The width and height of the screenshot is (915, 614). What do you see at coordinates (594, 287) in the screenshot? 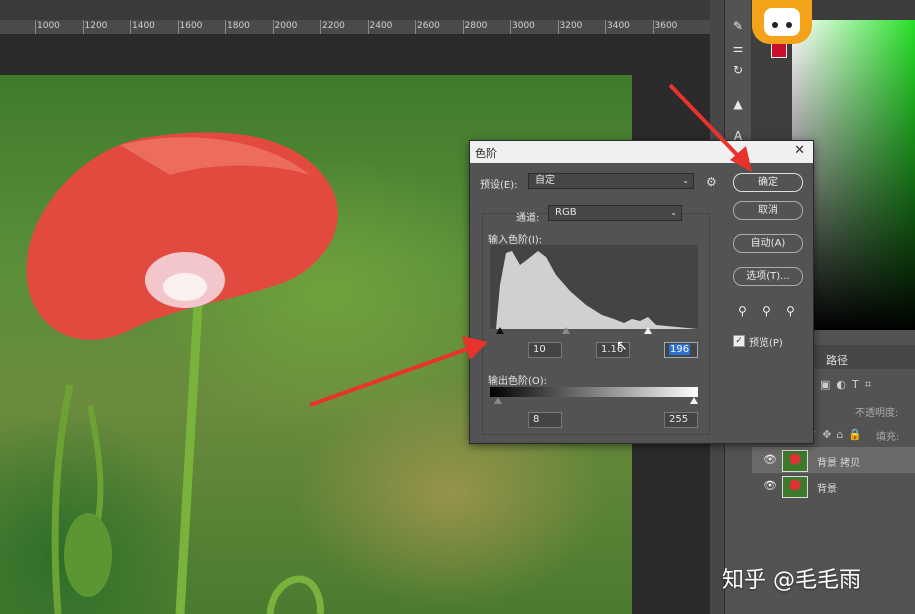
I see `histogram` at bounding box center [594, 287].